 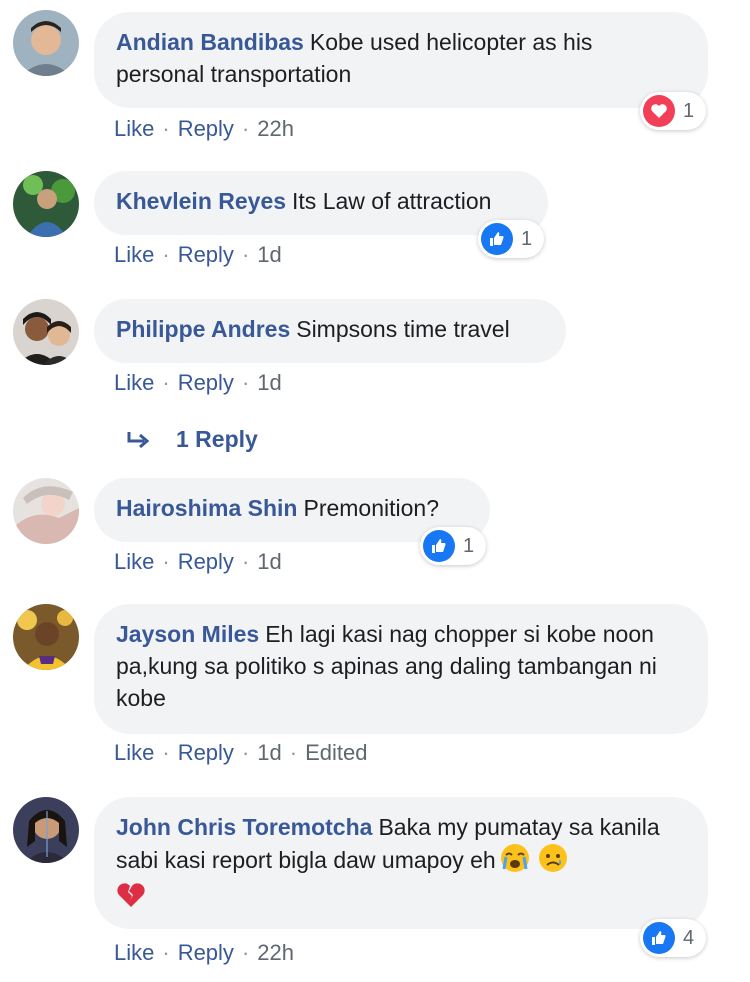 What do you see at coordinates (203, 329) in the screenshot?
I see `comment-author: Philippe Andres` at bounding box center [203, 329].